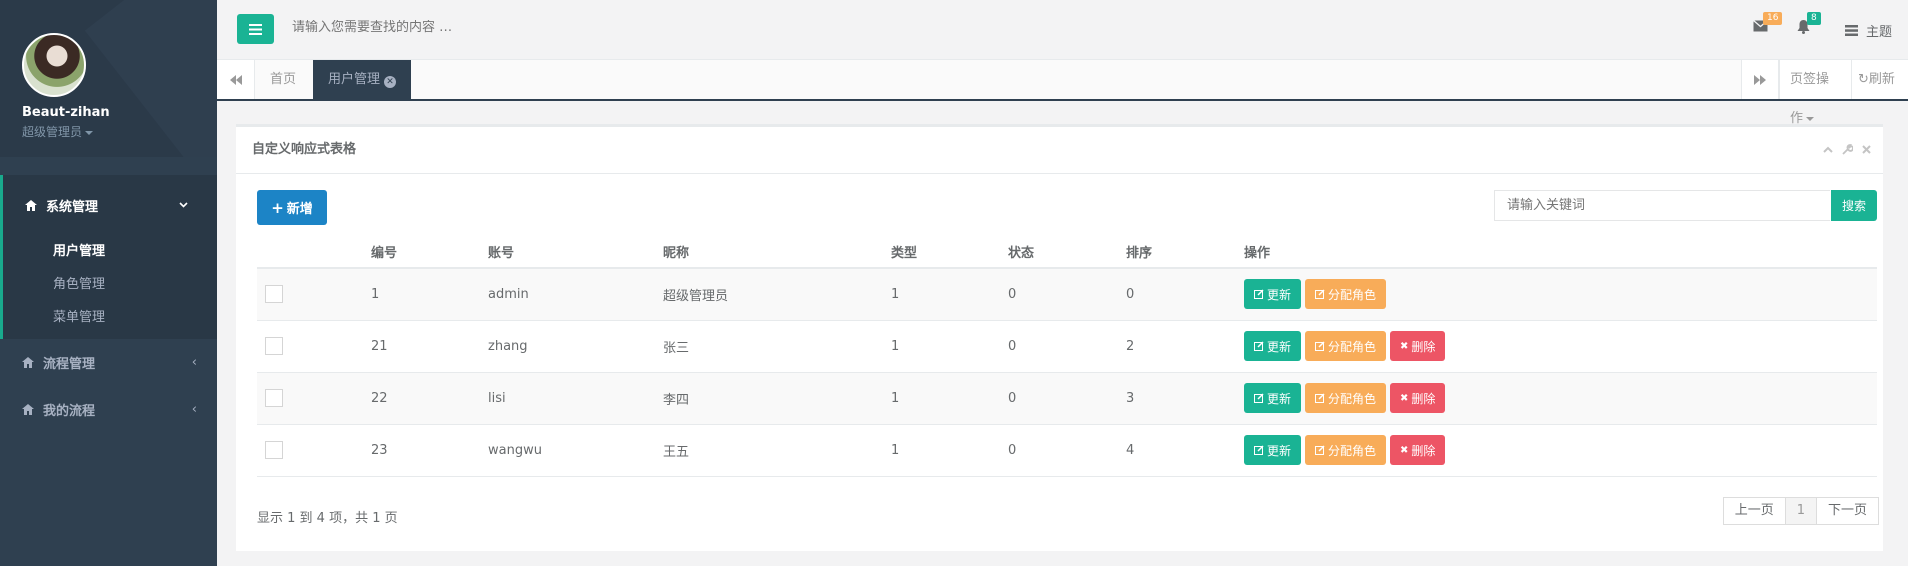 The height and width of the screenshot is (566, 1908). I want to click on column-header-nickname: 昵称, so click(777, 252).